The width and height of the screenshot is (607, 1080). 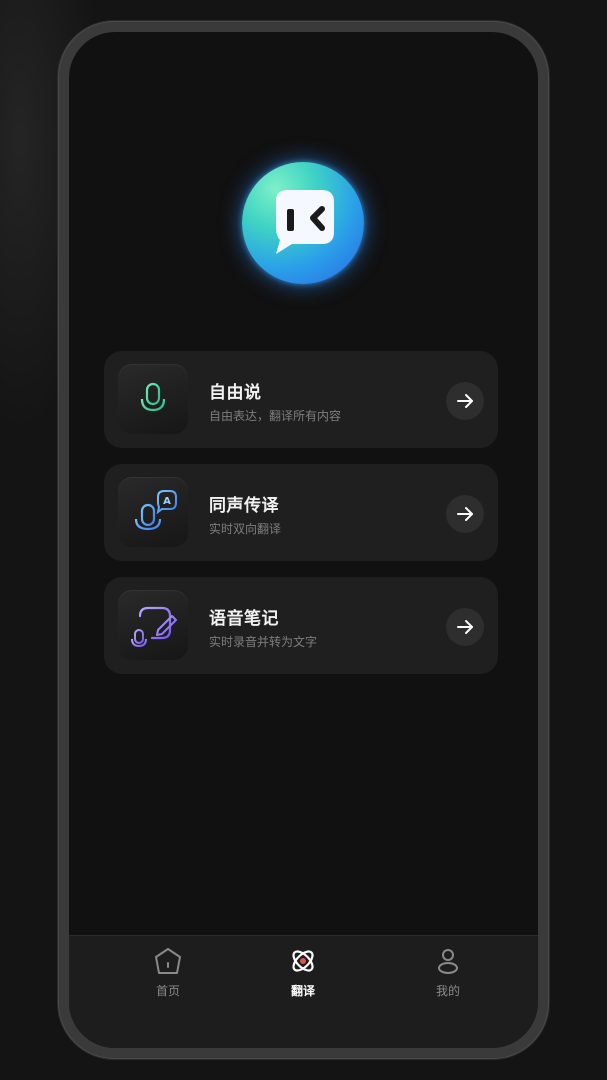 I want to click on feature-card-simultaneous: A 同声传译 实时双向翻译, so click(x=301, y=512).